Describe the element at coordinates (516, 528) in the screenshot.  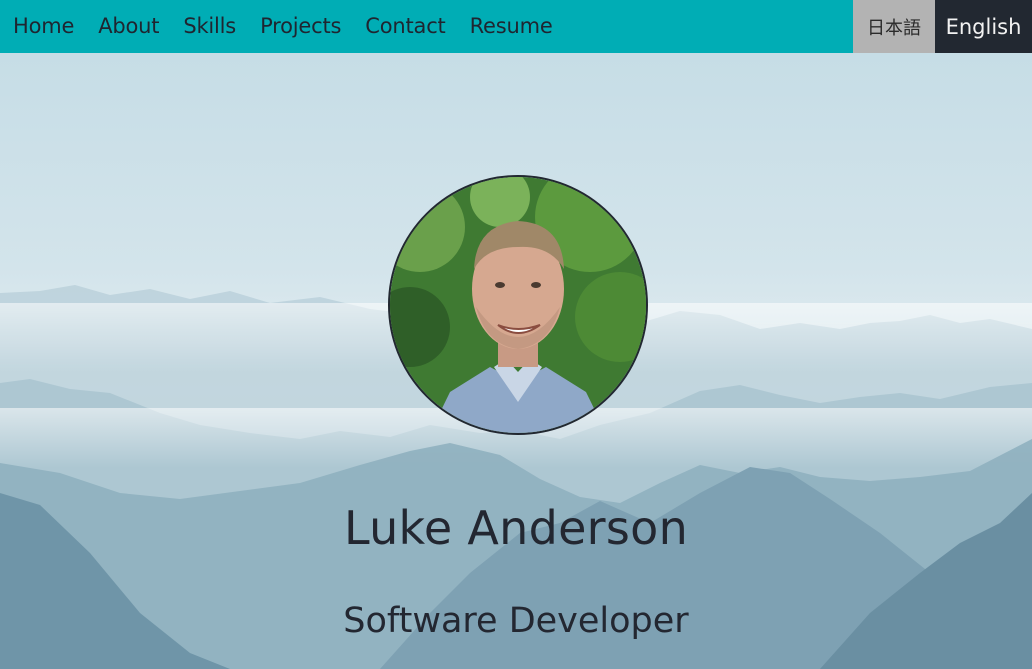
I see `hero-name: Luke Anderson` at that location.